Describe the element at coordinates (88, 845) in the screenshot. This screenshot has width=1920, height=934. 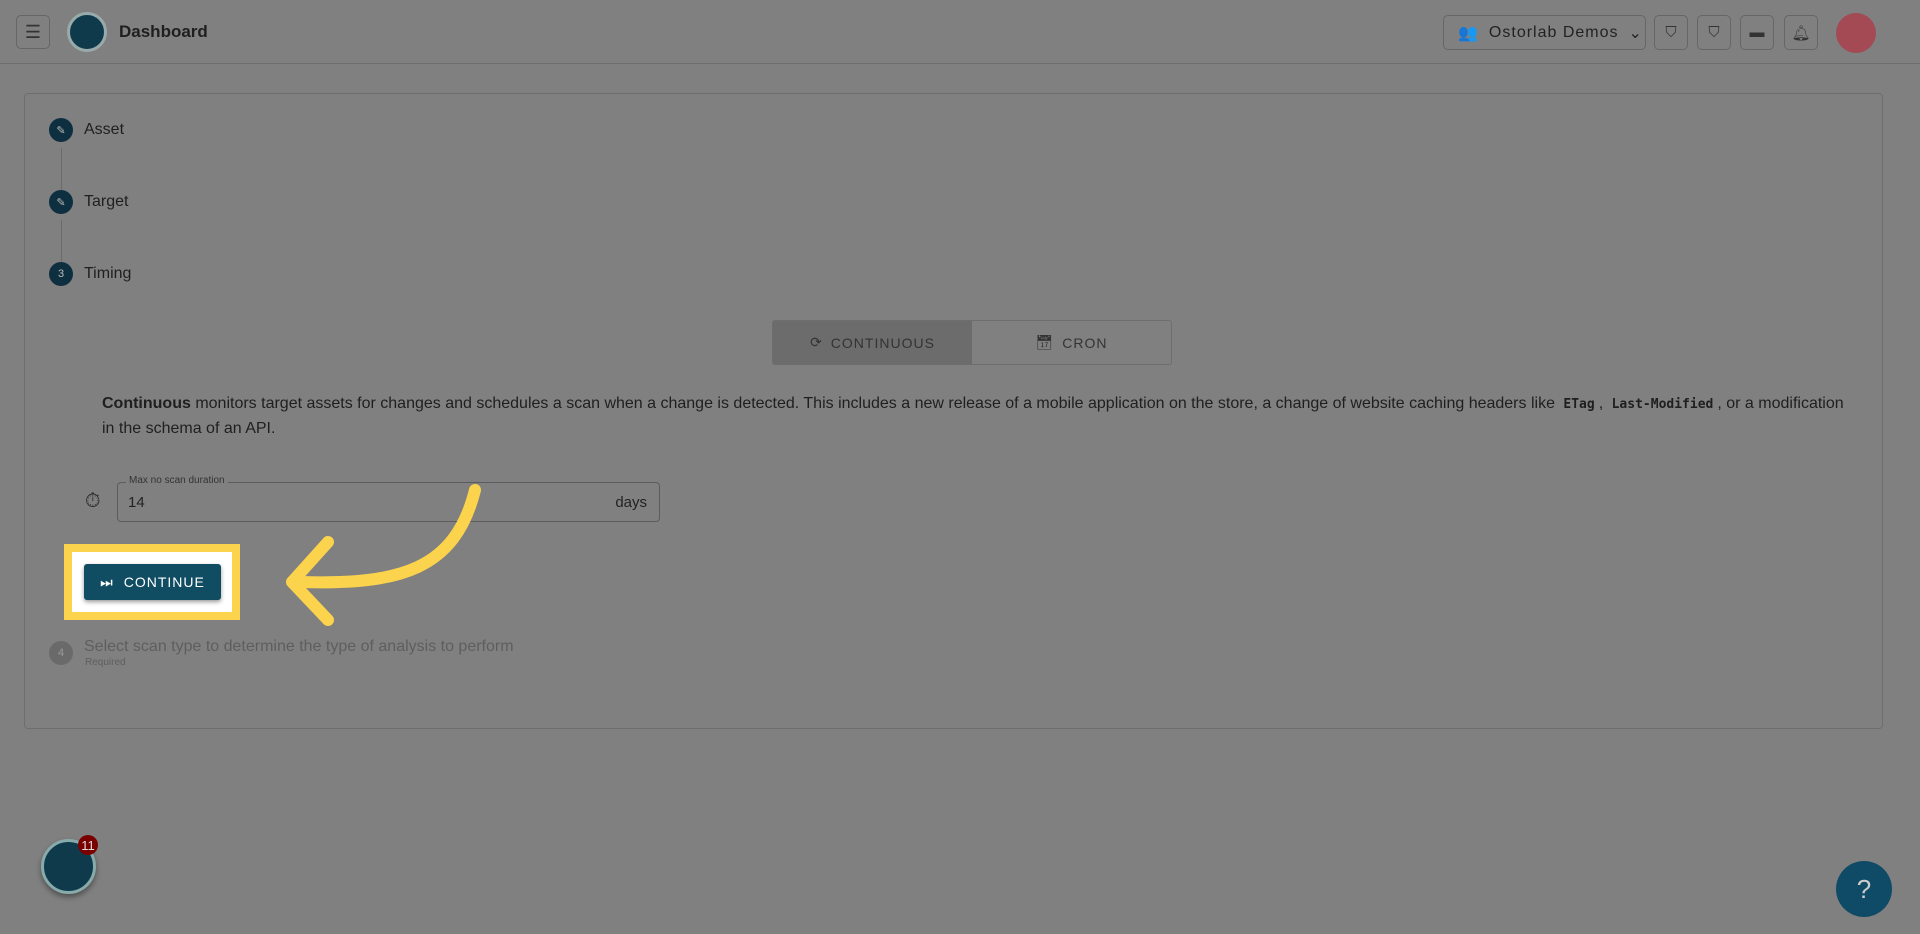
I see `notification-badge: 11` at that location.